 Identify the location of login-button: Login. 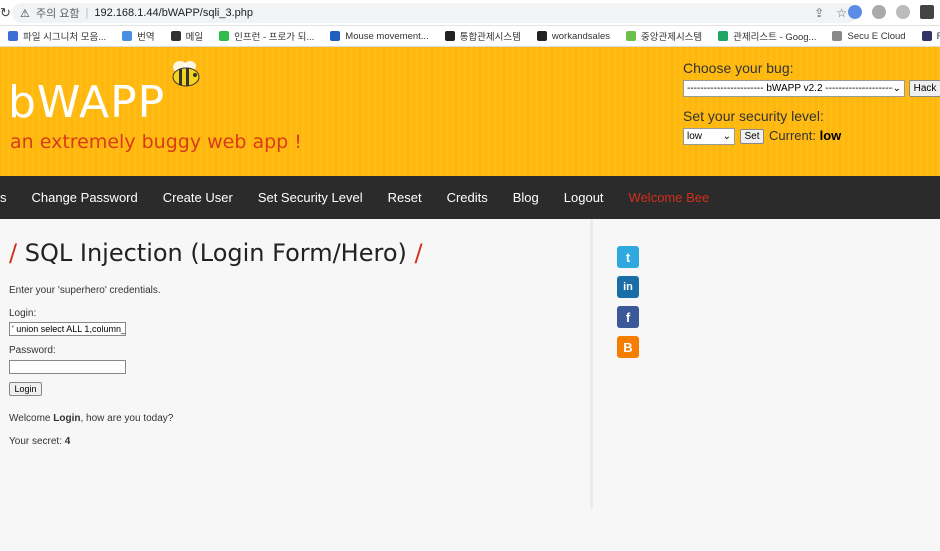
(25, 389).